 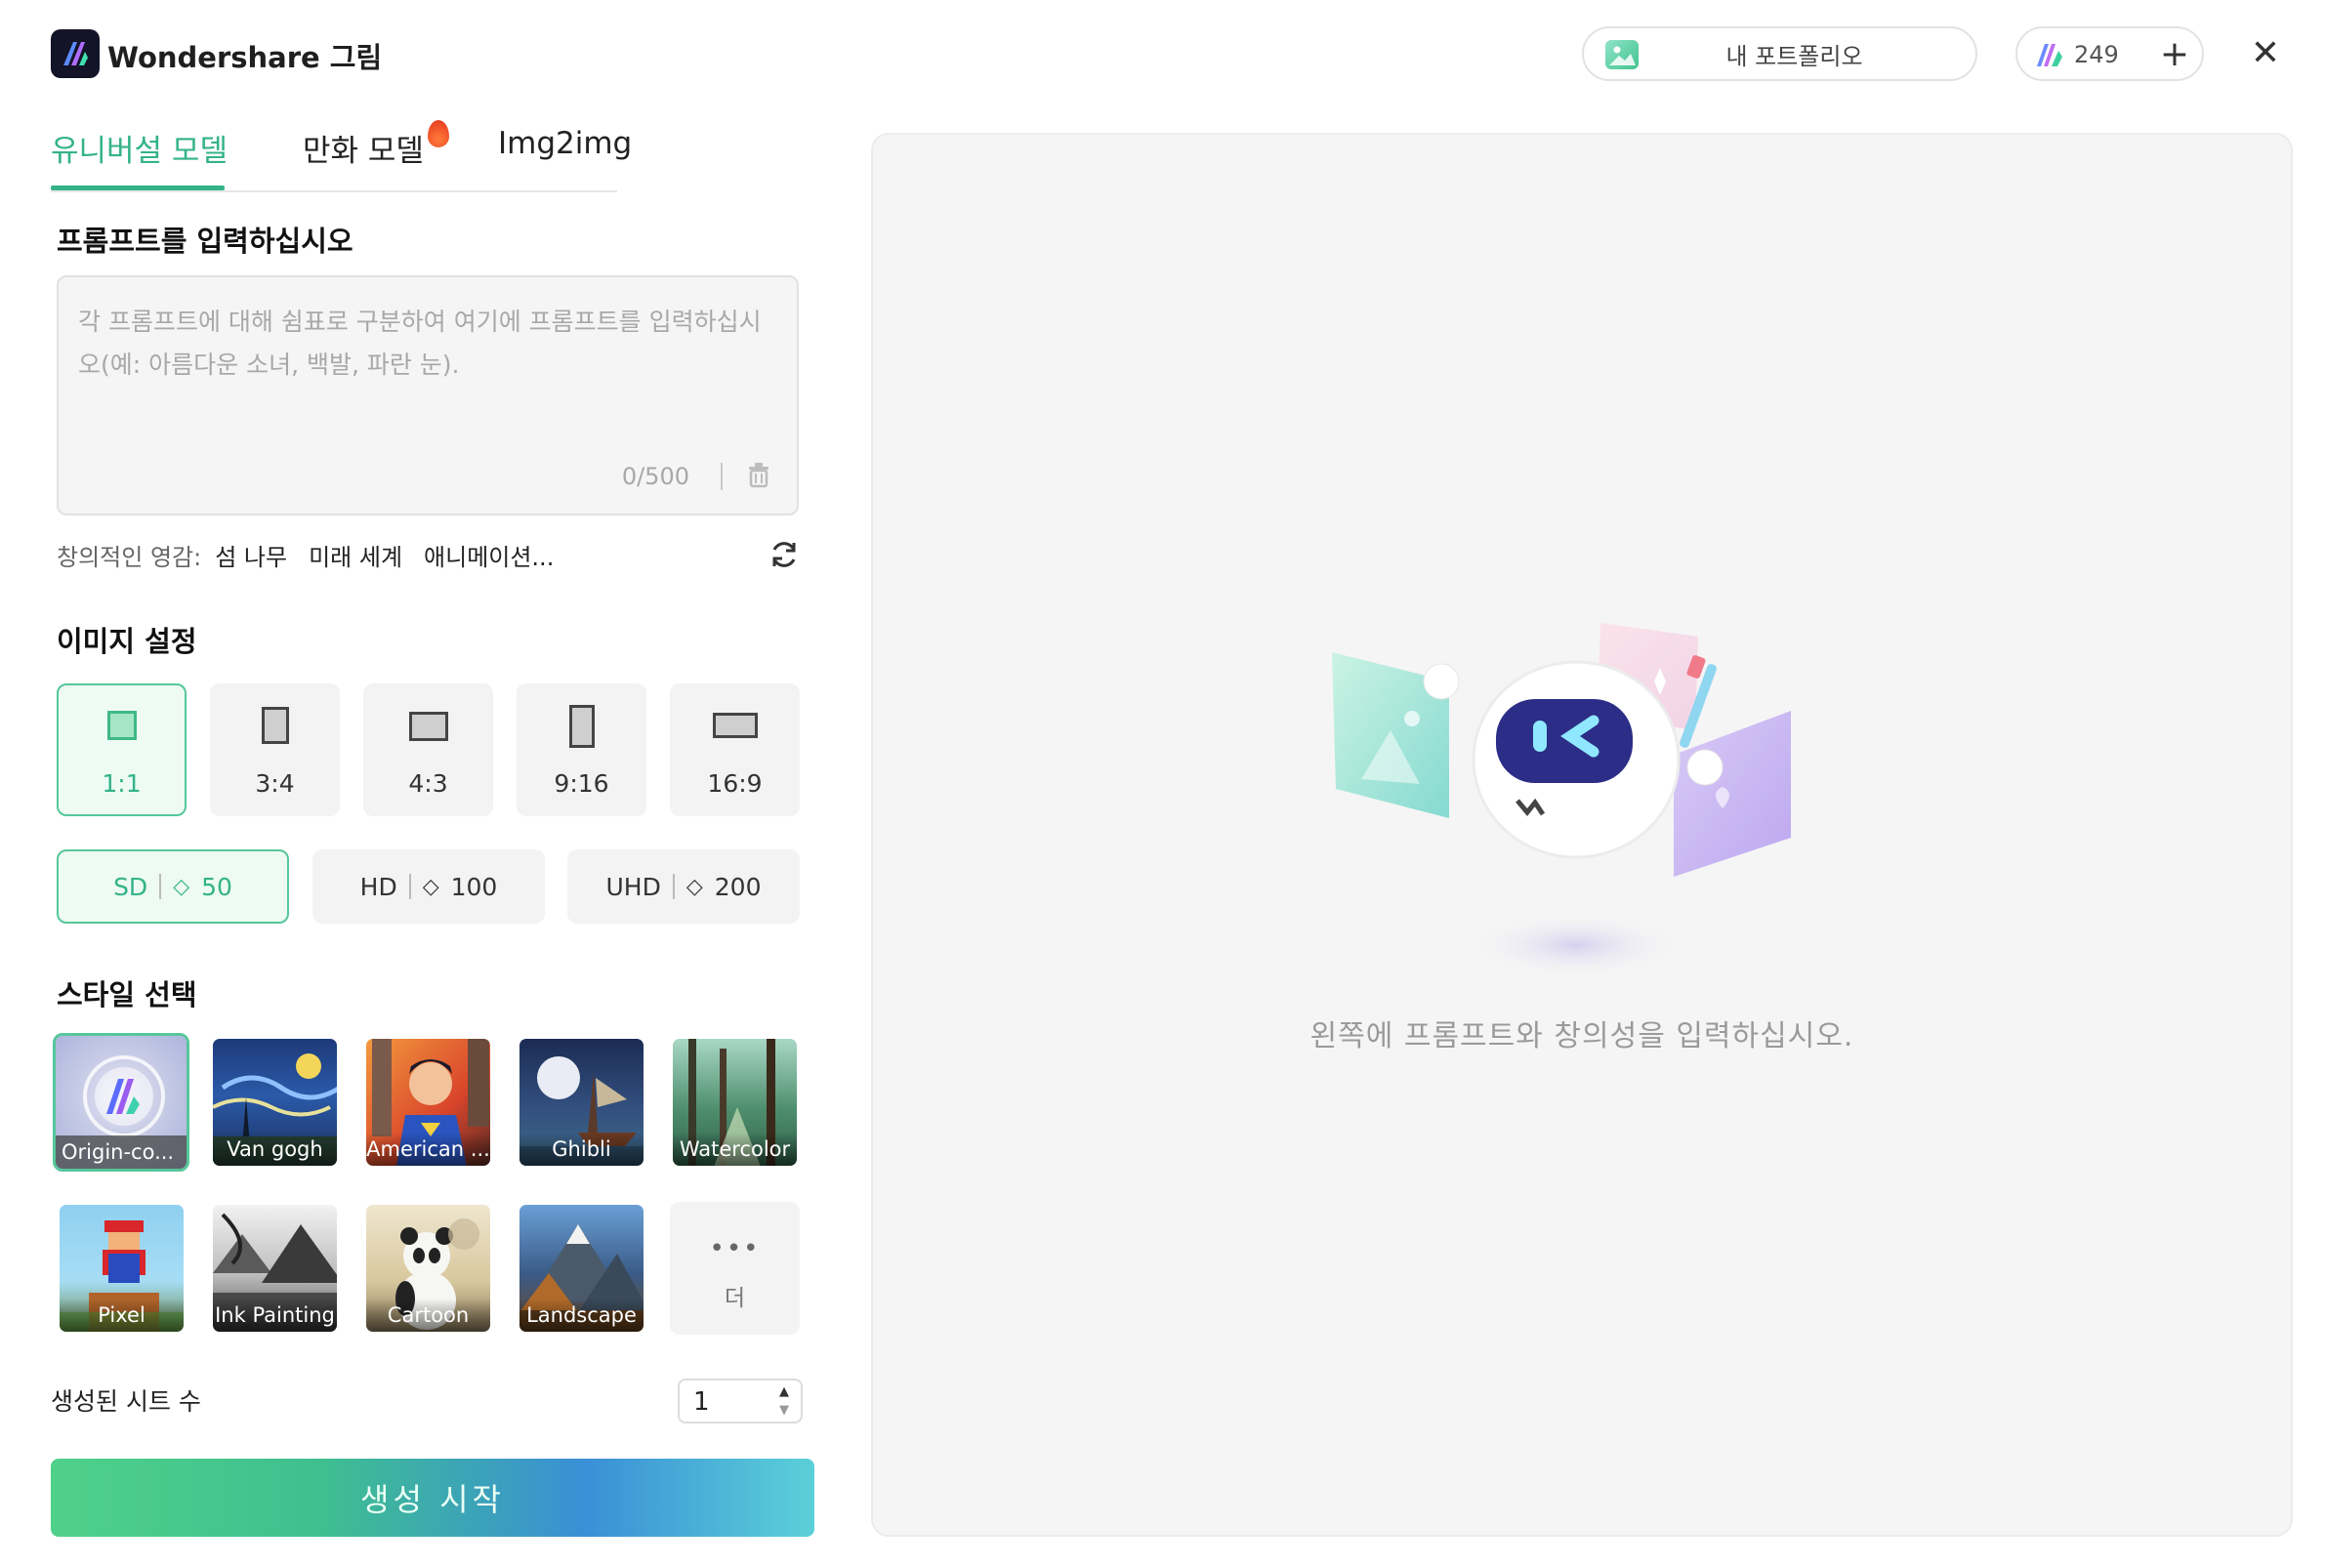 What do you see at coordinates (138, 188) in the screenshot?
I see `active-tab-indicator` at bounding box center [138, 188].